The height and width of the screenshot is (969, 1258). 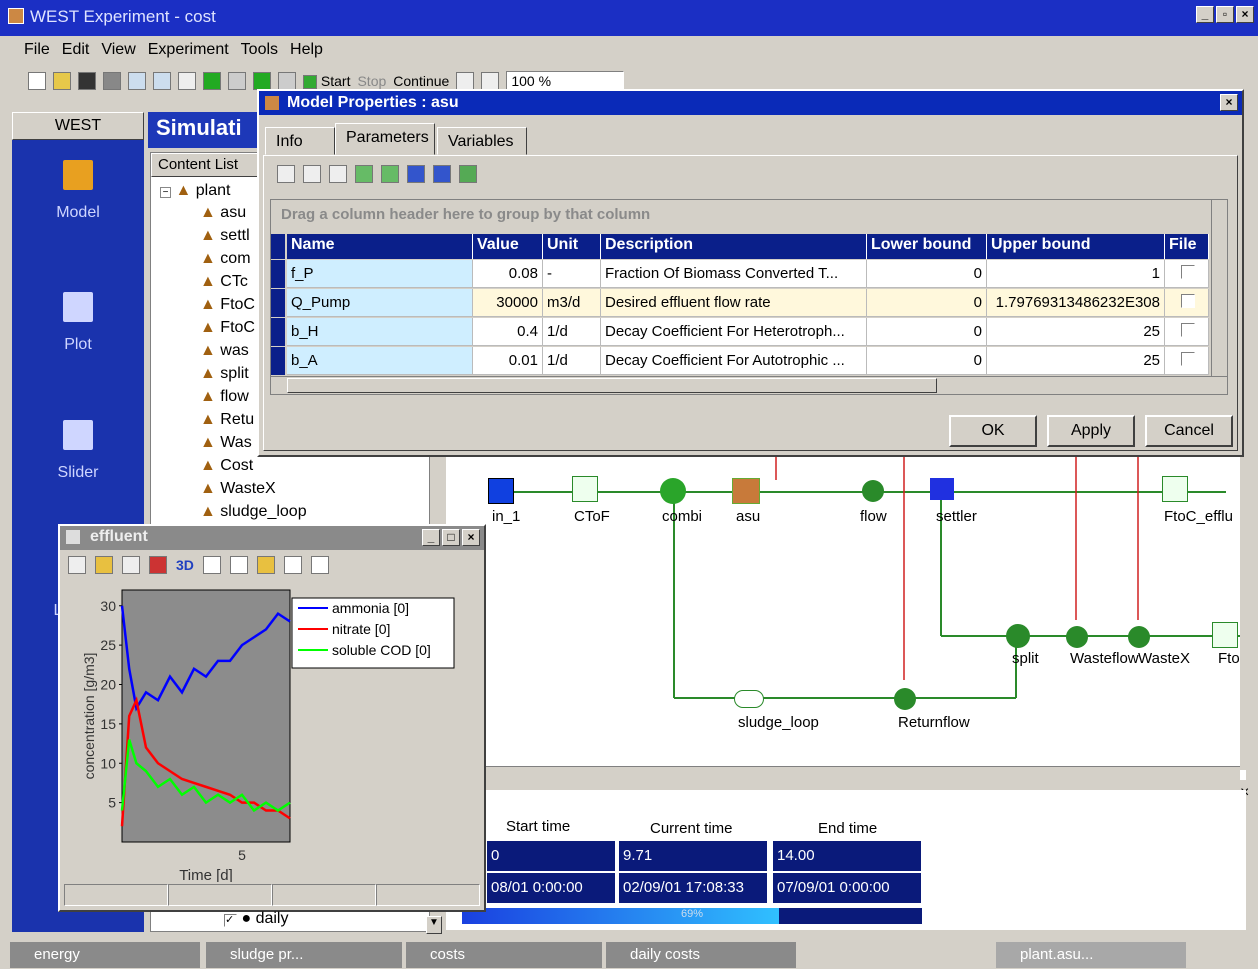 I want to click on menu-file: File, so click(x=37, y=50).